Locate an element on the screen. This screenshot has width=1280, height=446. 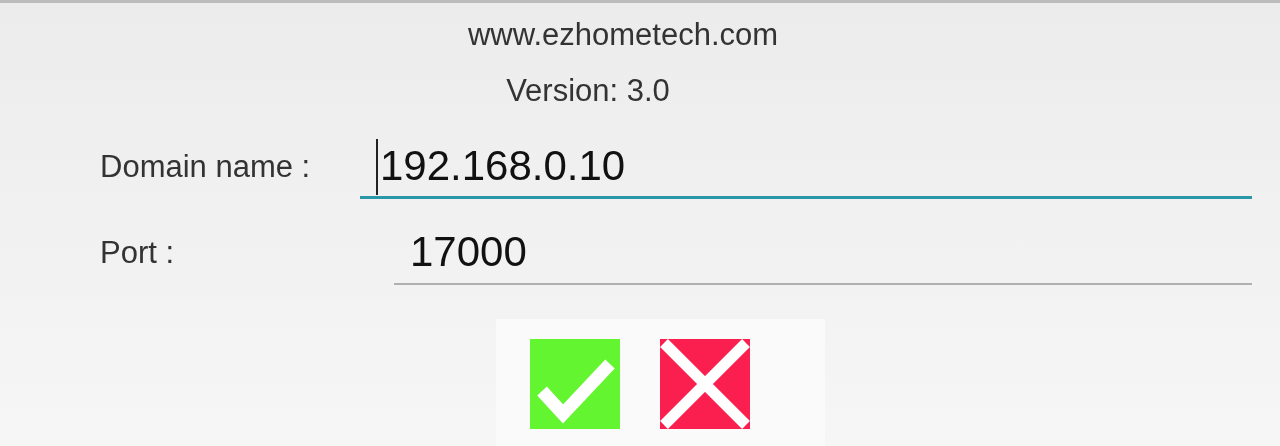
close-icon is located at coordinates (705, 384).